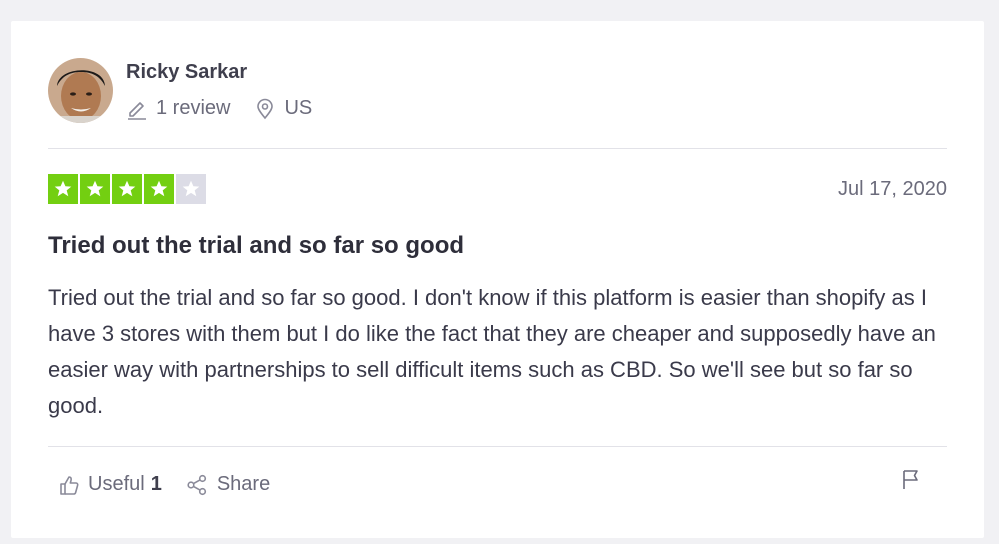 This screenshot has width=999, height=544. I want to click on reviewer-location: US, so click(283, 108).